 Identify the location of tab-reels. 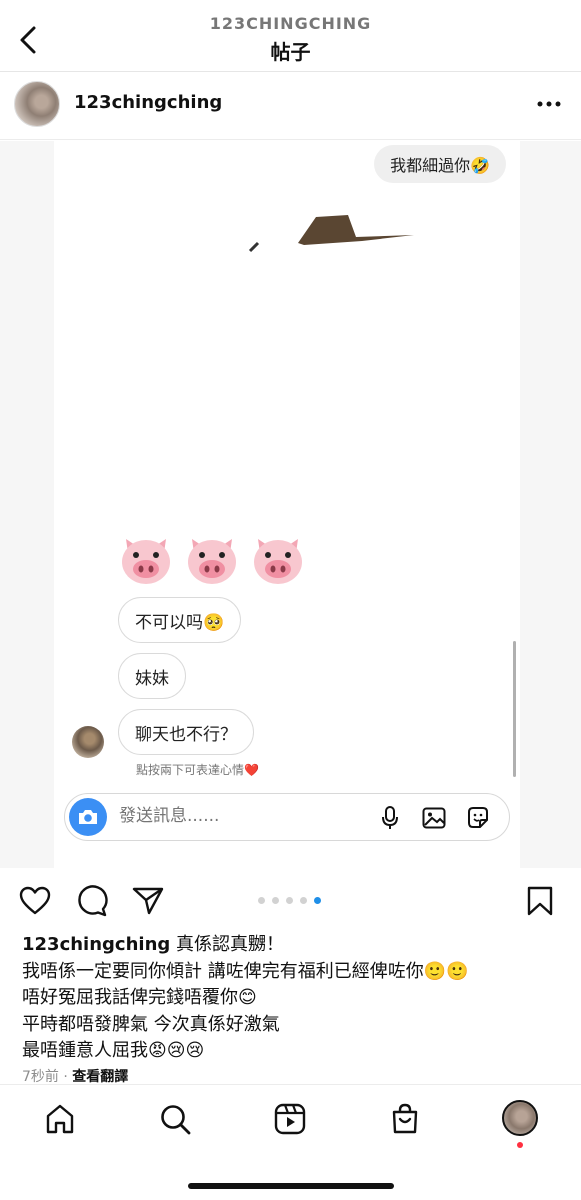
(290, 1119).